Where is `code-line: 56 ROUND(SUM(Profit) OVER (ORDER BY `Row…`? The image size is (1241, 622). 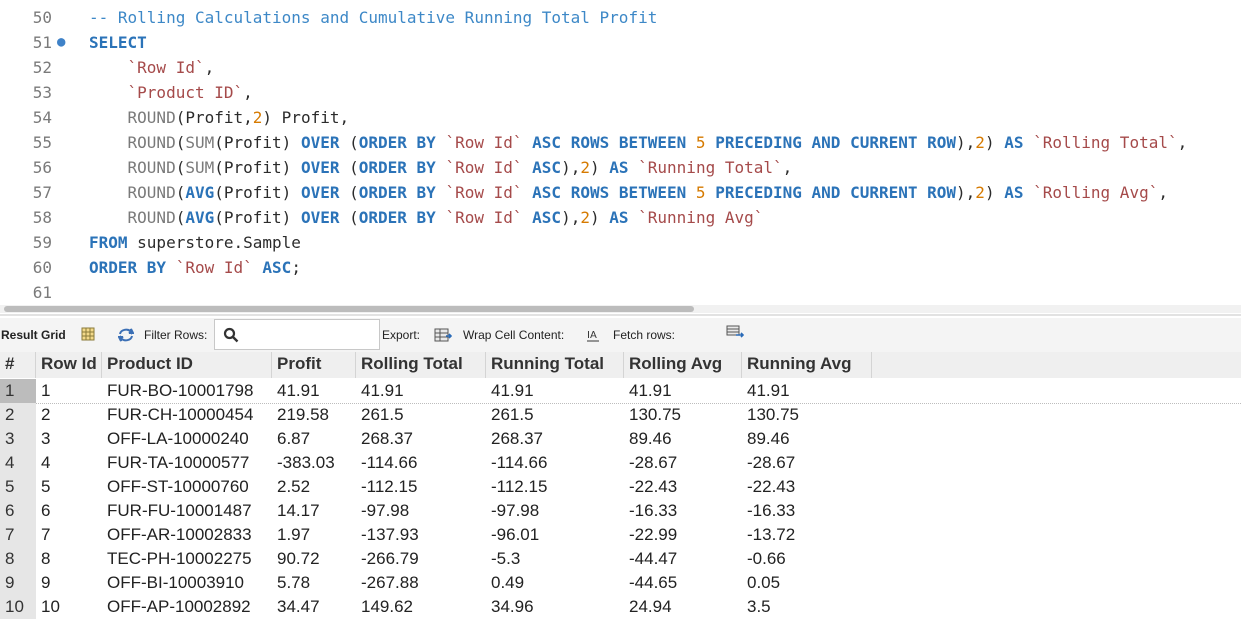 code-line: 56 ROUND(SUM(Profit) OVER (ORDER BY `Row… is located at coordinates (620, 167).